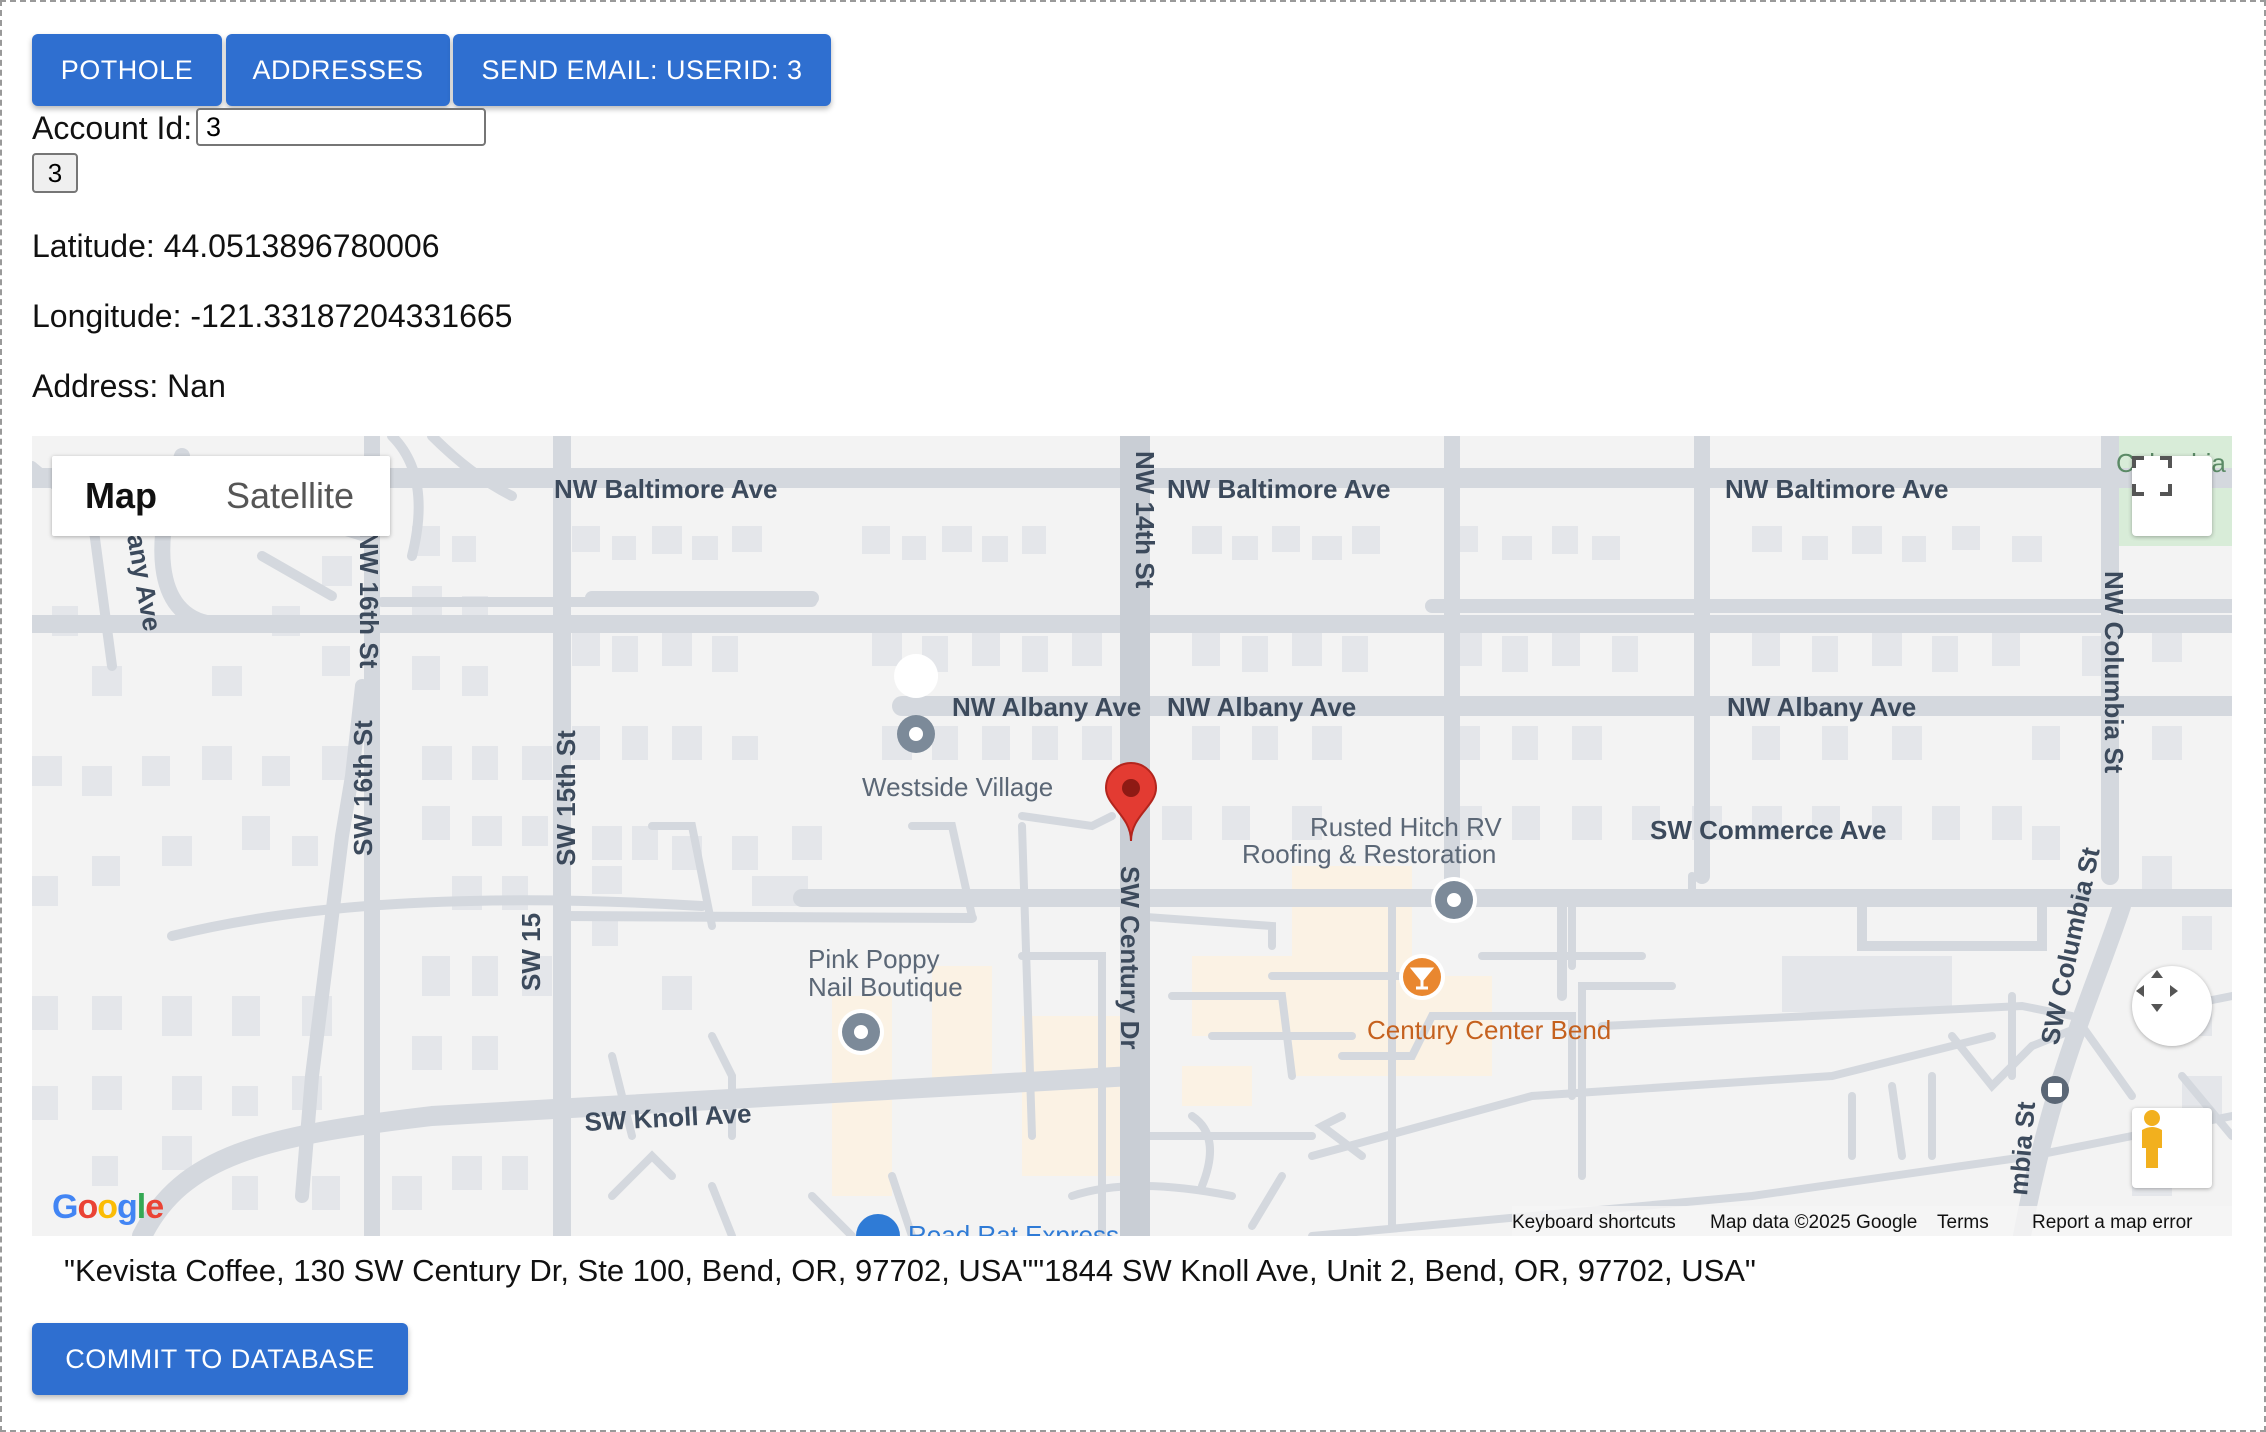 This screenshot has height=1432, width=2266. What do you see at coordinates (1145, 520) in the screenshot?
I see `road-label: NW 14th St` at bounding box center [1145, 520].